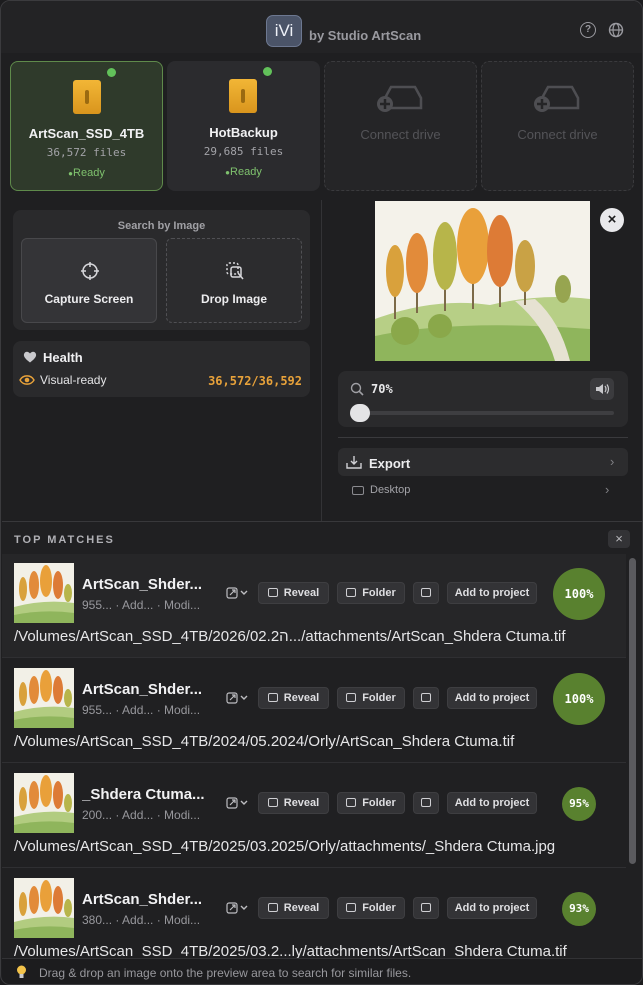 Image resolution: width=643 pixels, height=985 pixels. I want to click on health-title: Health, so click(63, 357).